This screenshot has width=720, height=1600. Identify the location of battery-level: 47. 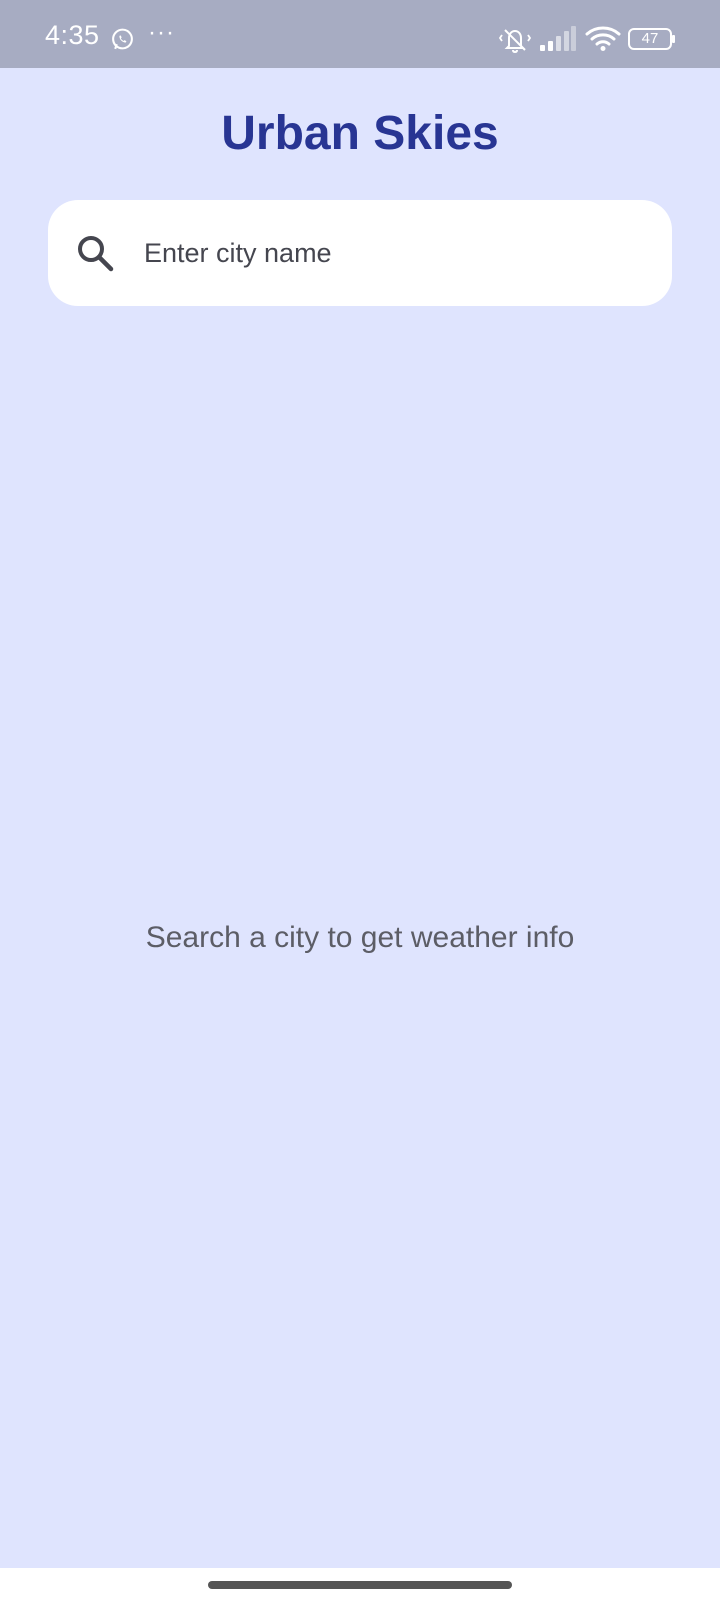
(650, 38).